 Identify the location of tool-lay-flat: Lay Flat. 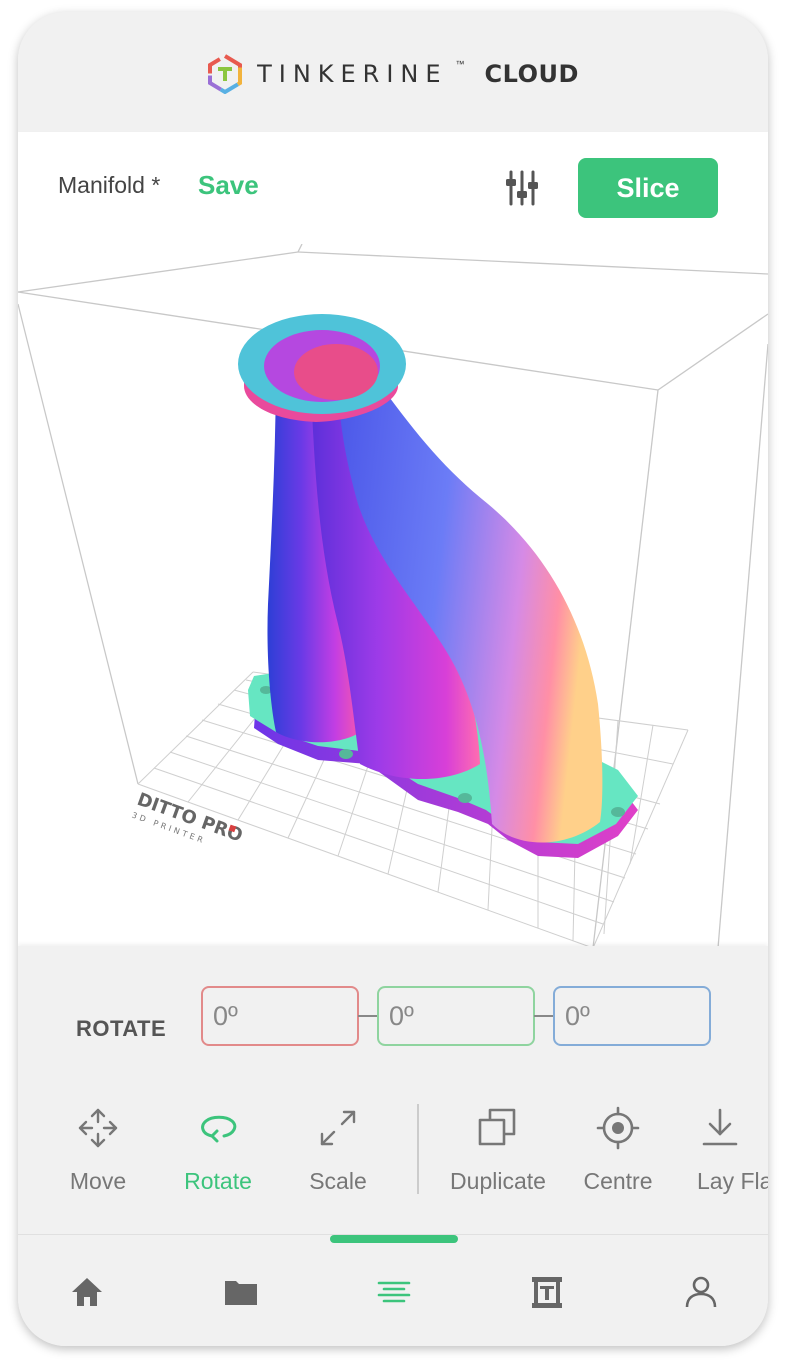
(723, 1156).